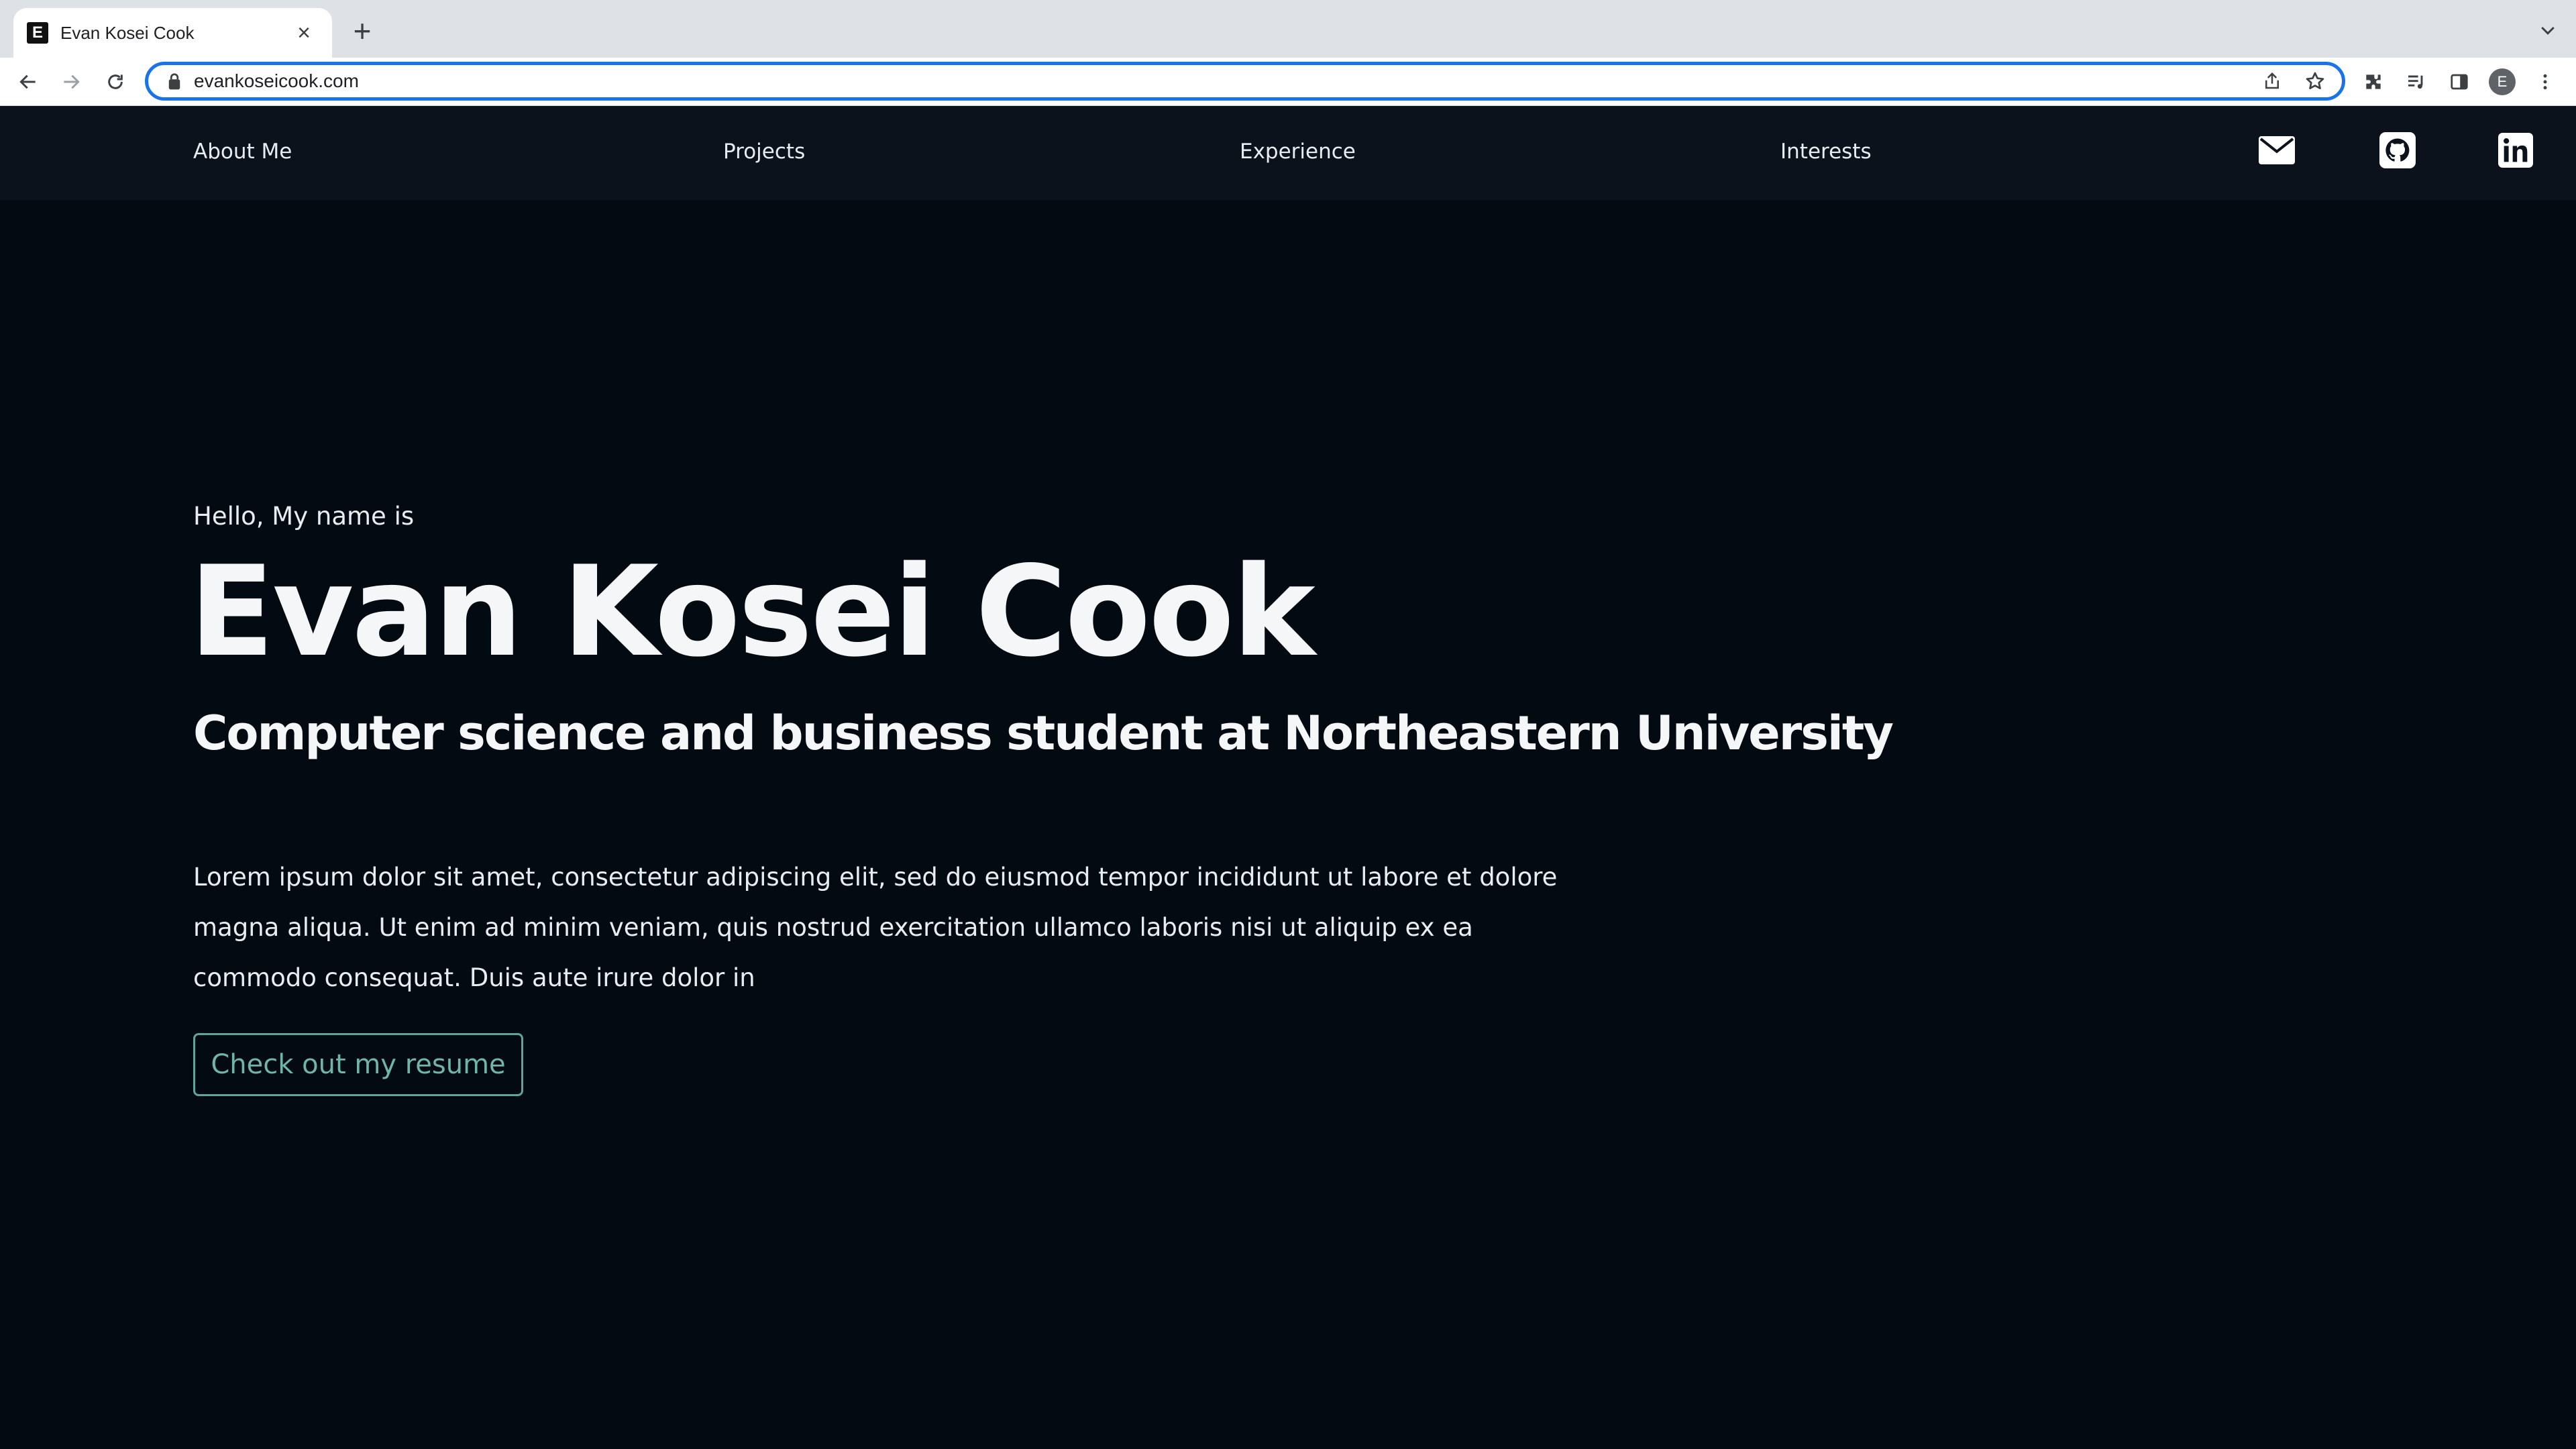  Describe the element at coordinates (115, 82) in the screenshot. I see `reload-icon` at that location.